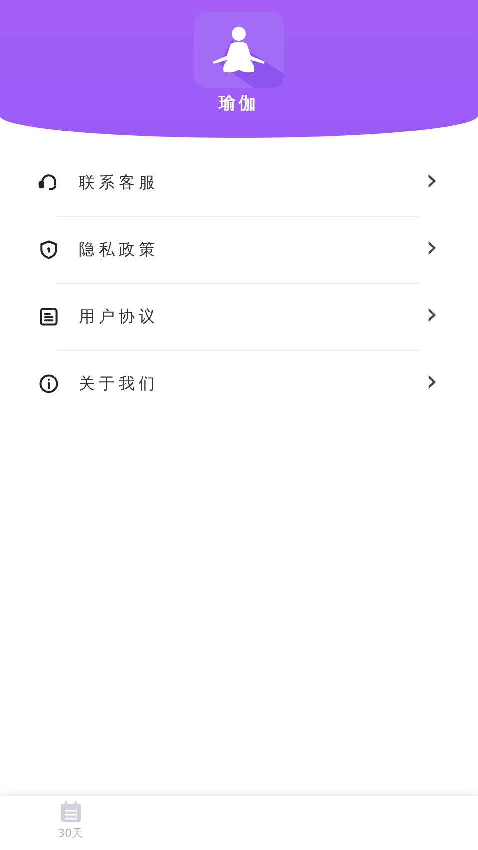  Describe the element at coordinates (49, 384) in the screenshot. I see `info-icon` at that location.